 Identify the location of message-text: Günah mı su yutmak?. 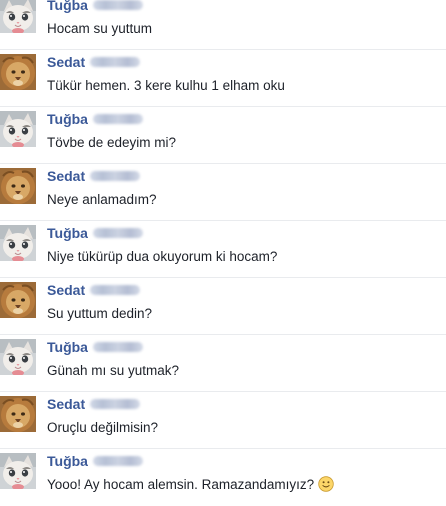
(113, 370).